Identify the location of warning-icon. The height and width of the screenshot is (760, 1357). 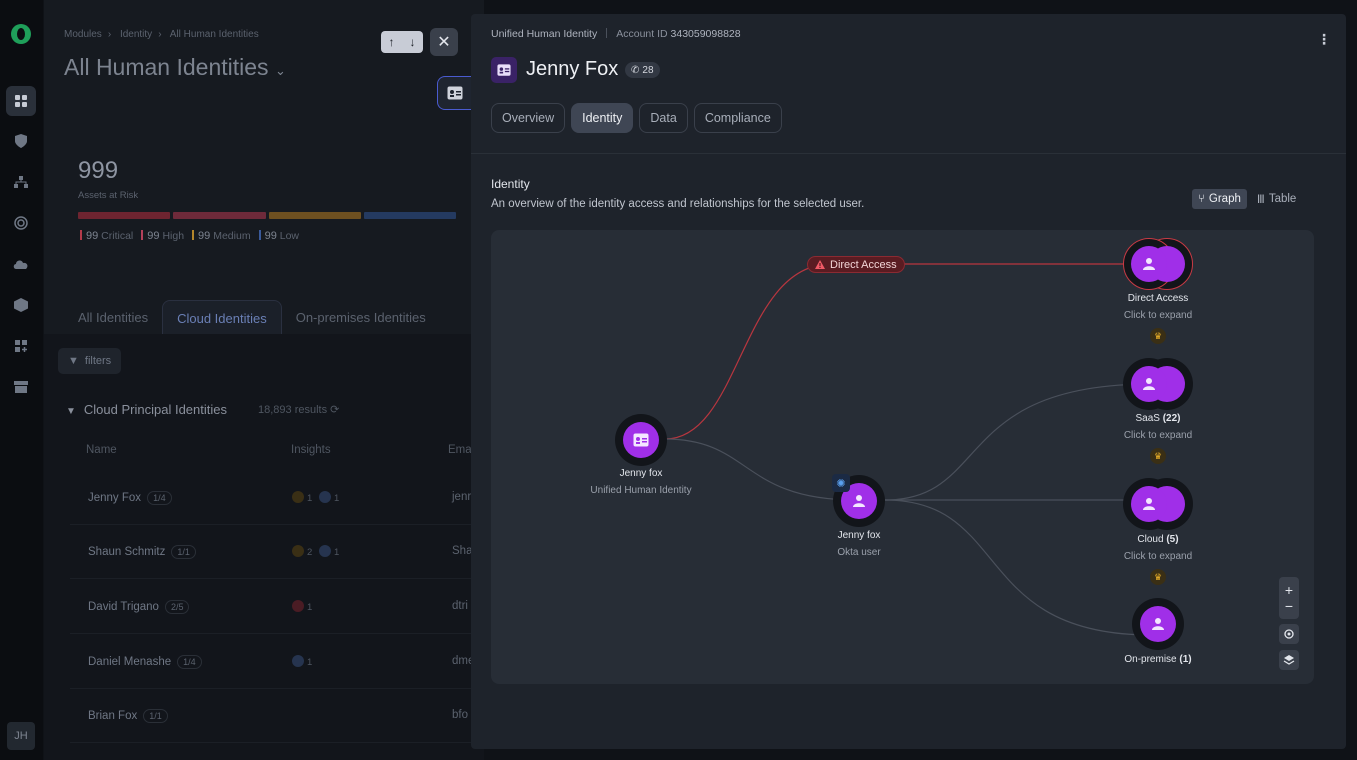
(820, 264).